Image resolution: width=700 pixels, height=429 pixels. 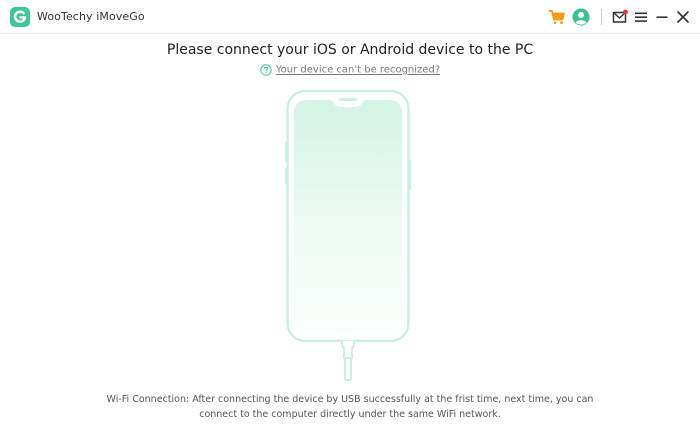 What do you see at coordinates (557, 17) in the screenshot?
I see `cart-icon` at bounding box center [557, 17].